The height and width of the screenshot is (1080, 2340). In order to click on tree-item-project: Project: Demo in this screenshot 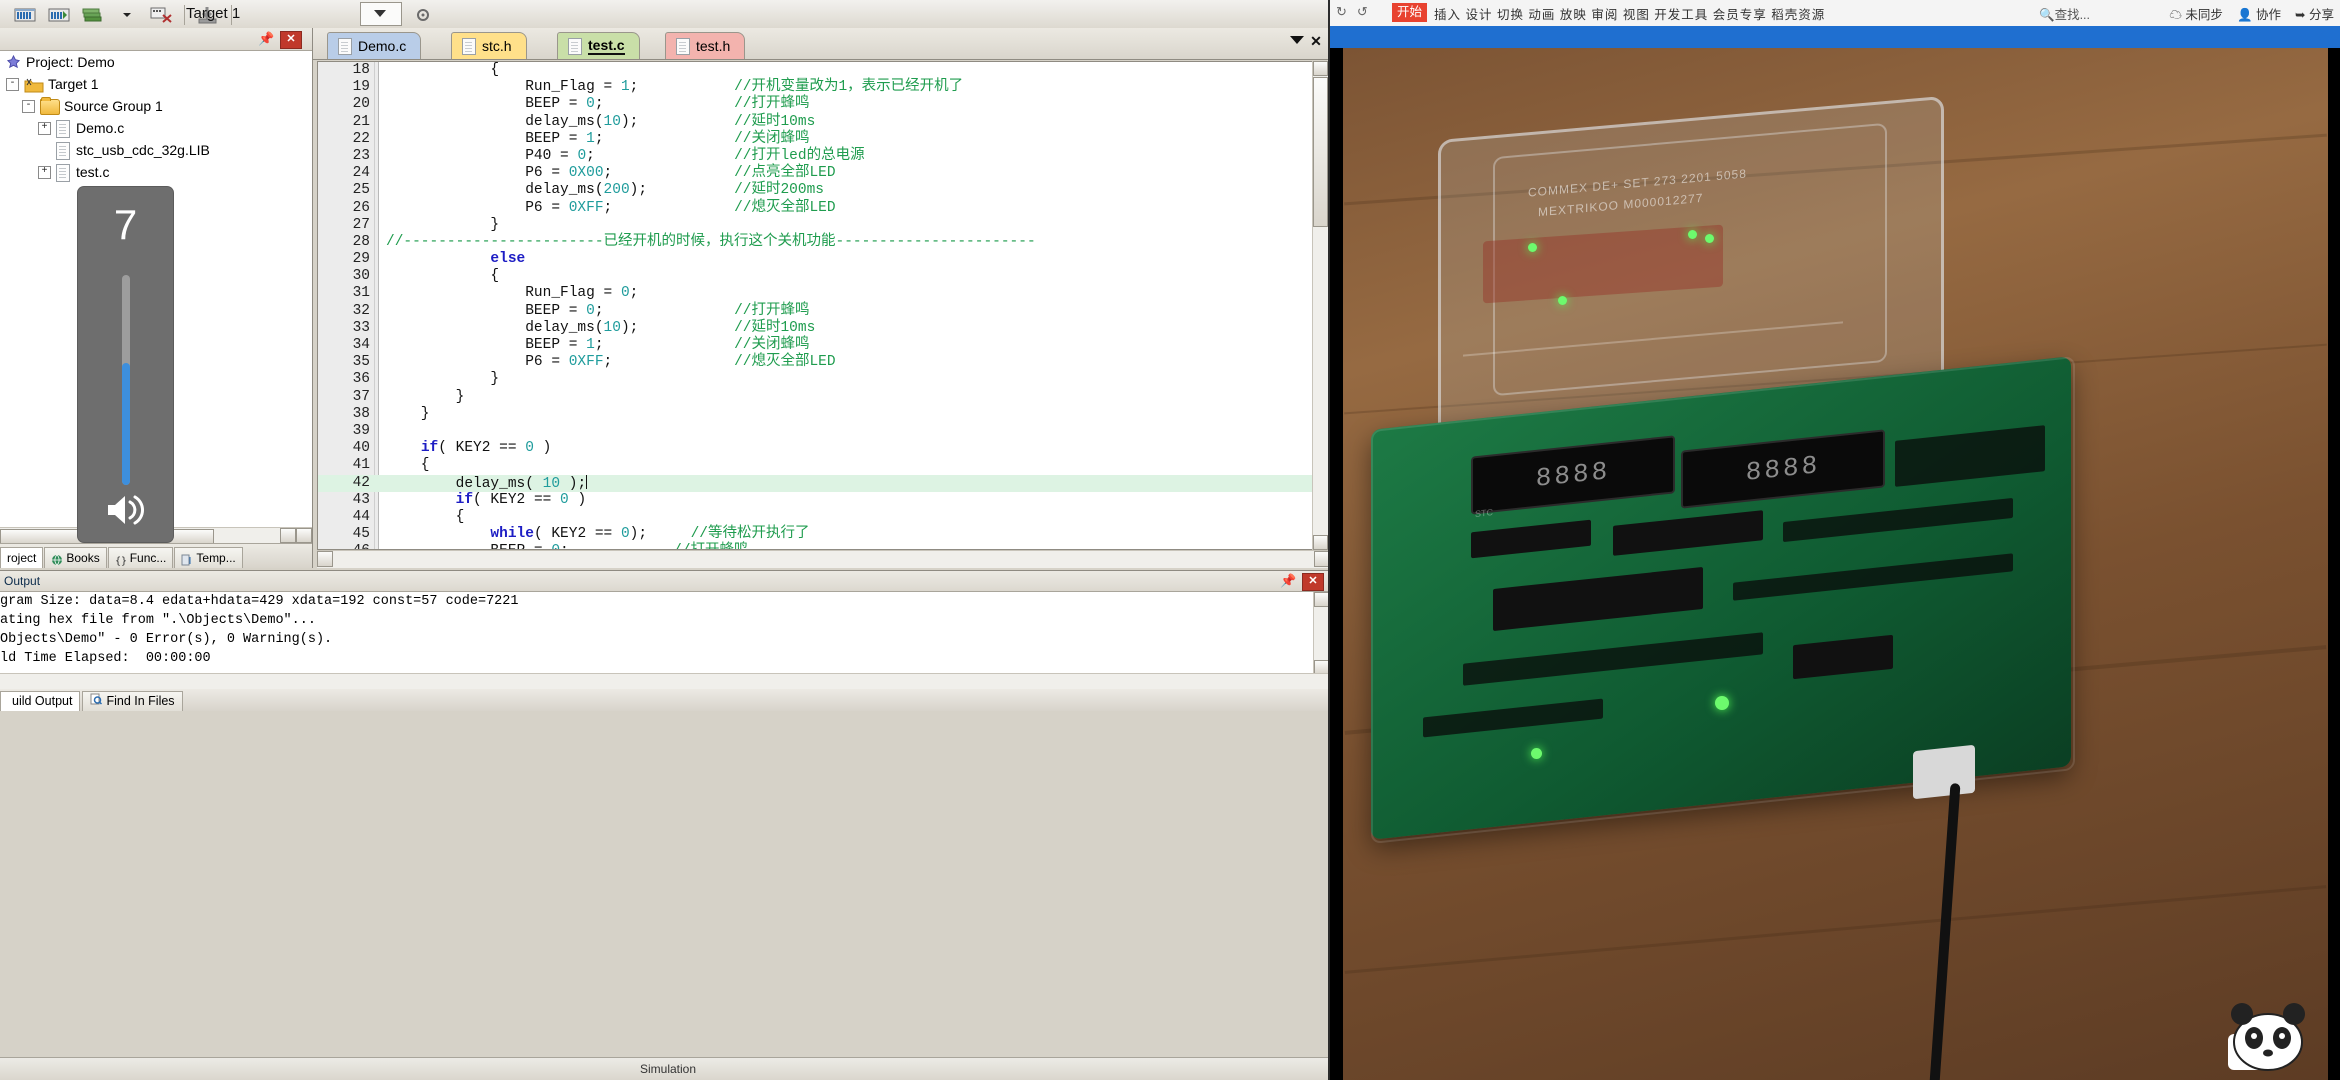, I will do `click(156, 62)`.